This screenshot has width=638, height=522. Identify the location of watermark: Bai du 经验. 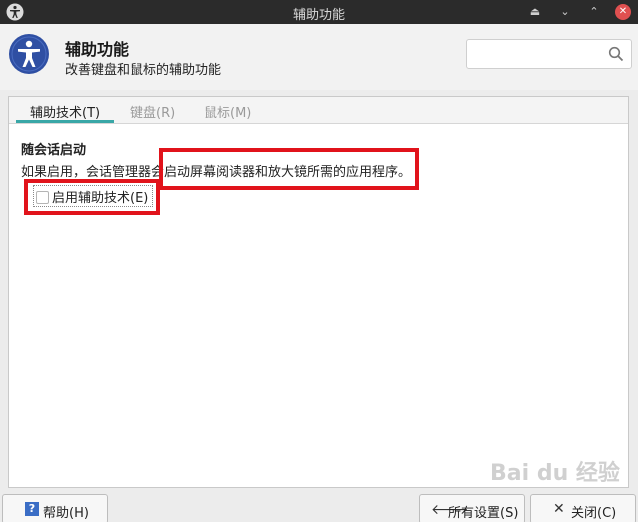
(555, 473).